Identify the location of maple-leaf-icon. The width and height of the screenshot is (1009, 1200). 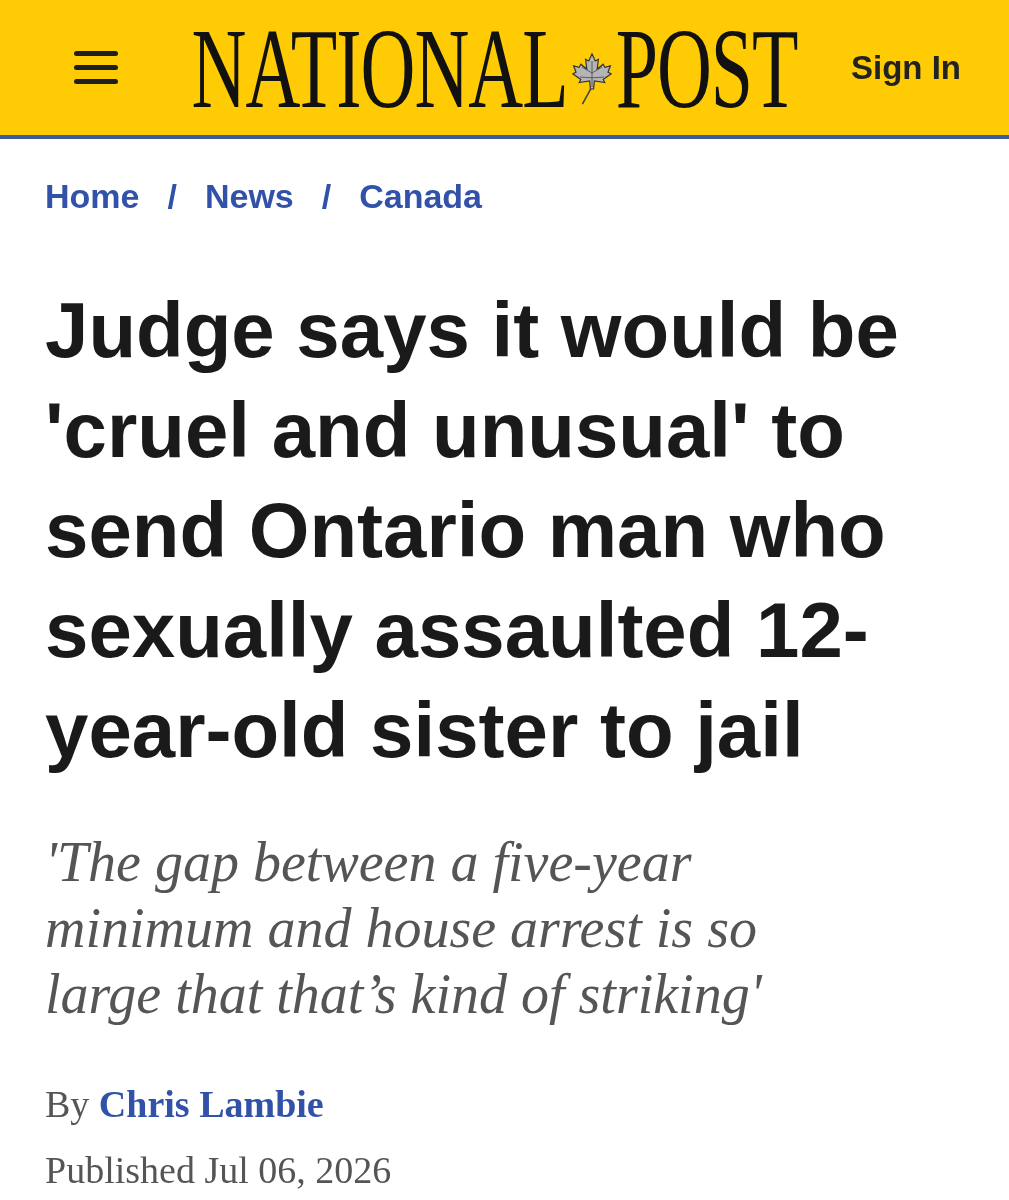
(591, 78).